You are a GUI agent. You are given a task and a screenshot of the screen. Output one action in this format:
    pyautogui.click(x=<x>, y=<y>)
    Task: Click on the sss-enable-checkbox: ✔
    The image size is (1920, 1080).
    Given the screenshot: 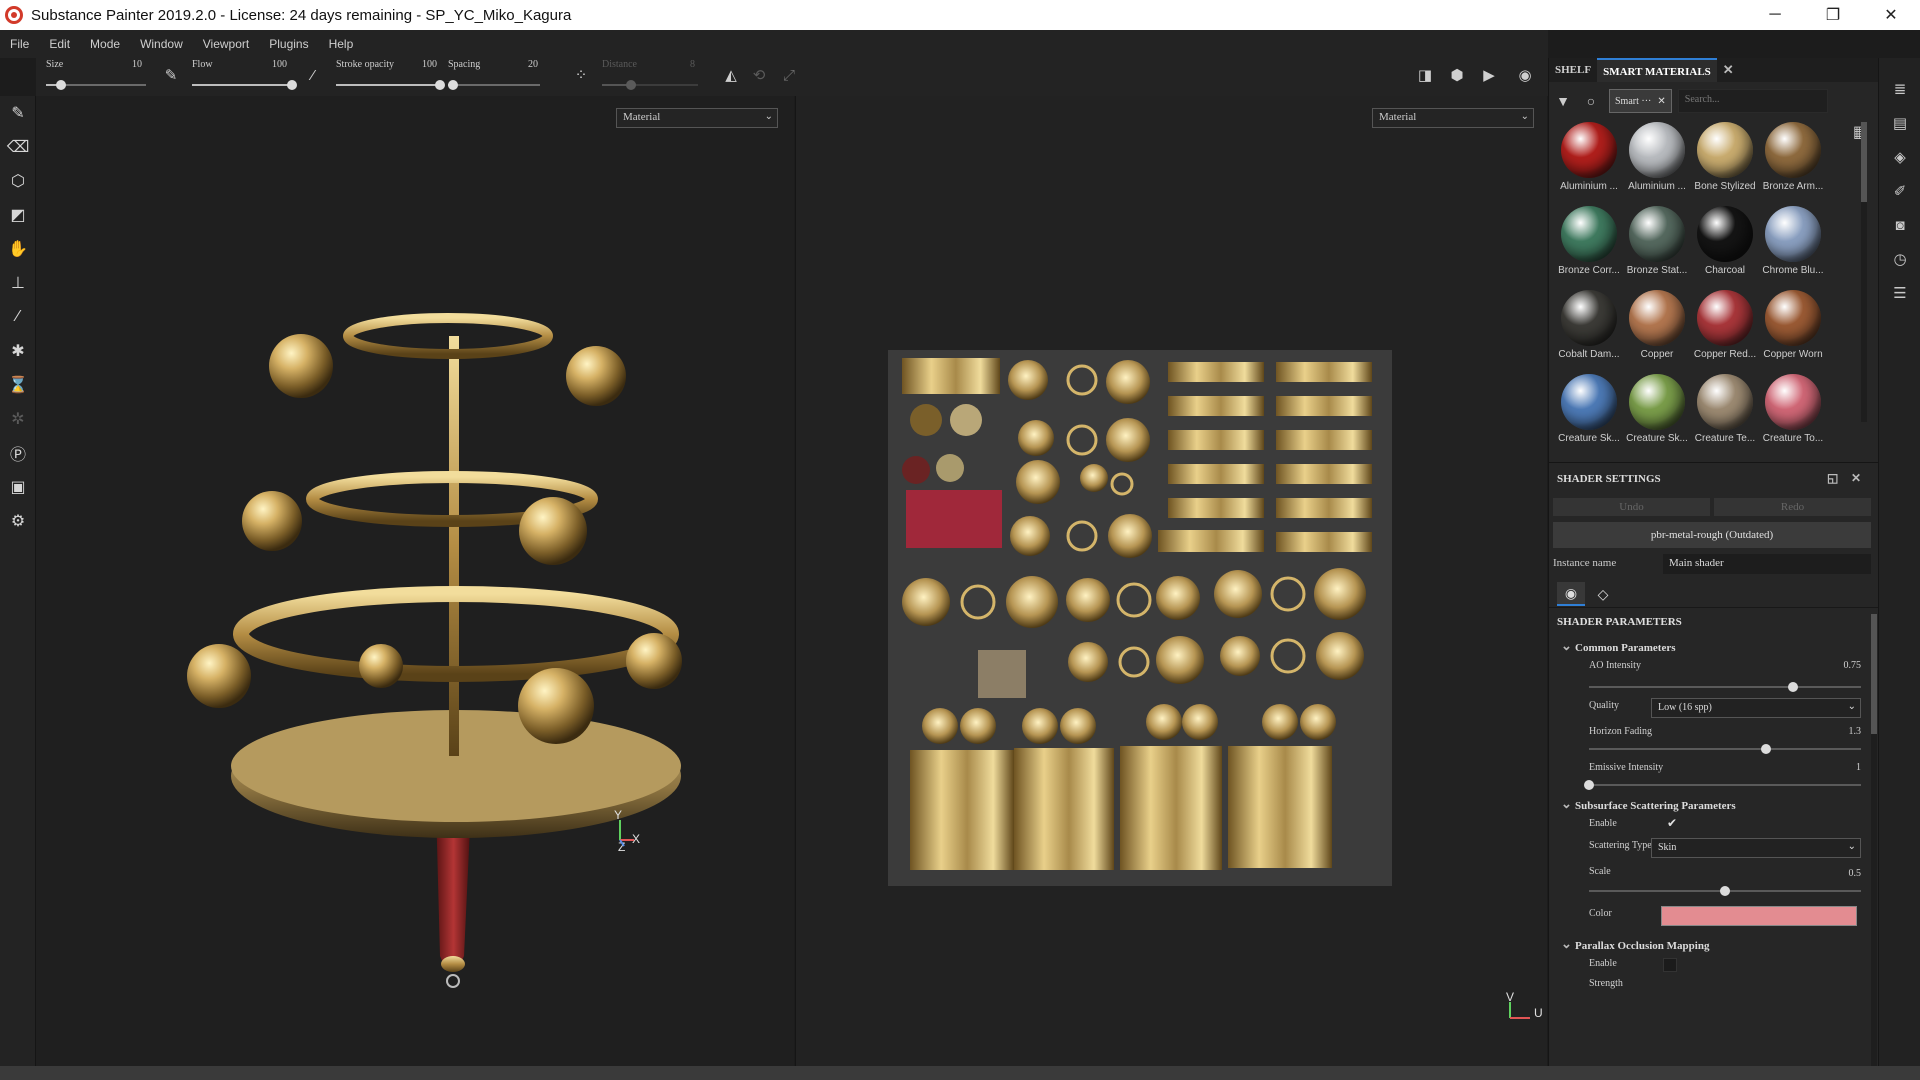 What is the action you would take?
    pyautogui.click(x=1672, y=823)
    